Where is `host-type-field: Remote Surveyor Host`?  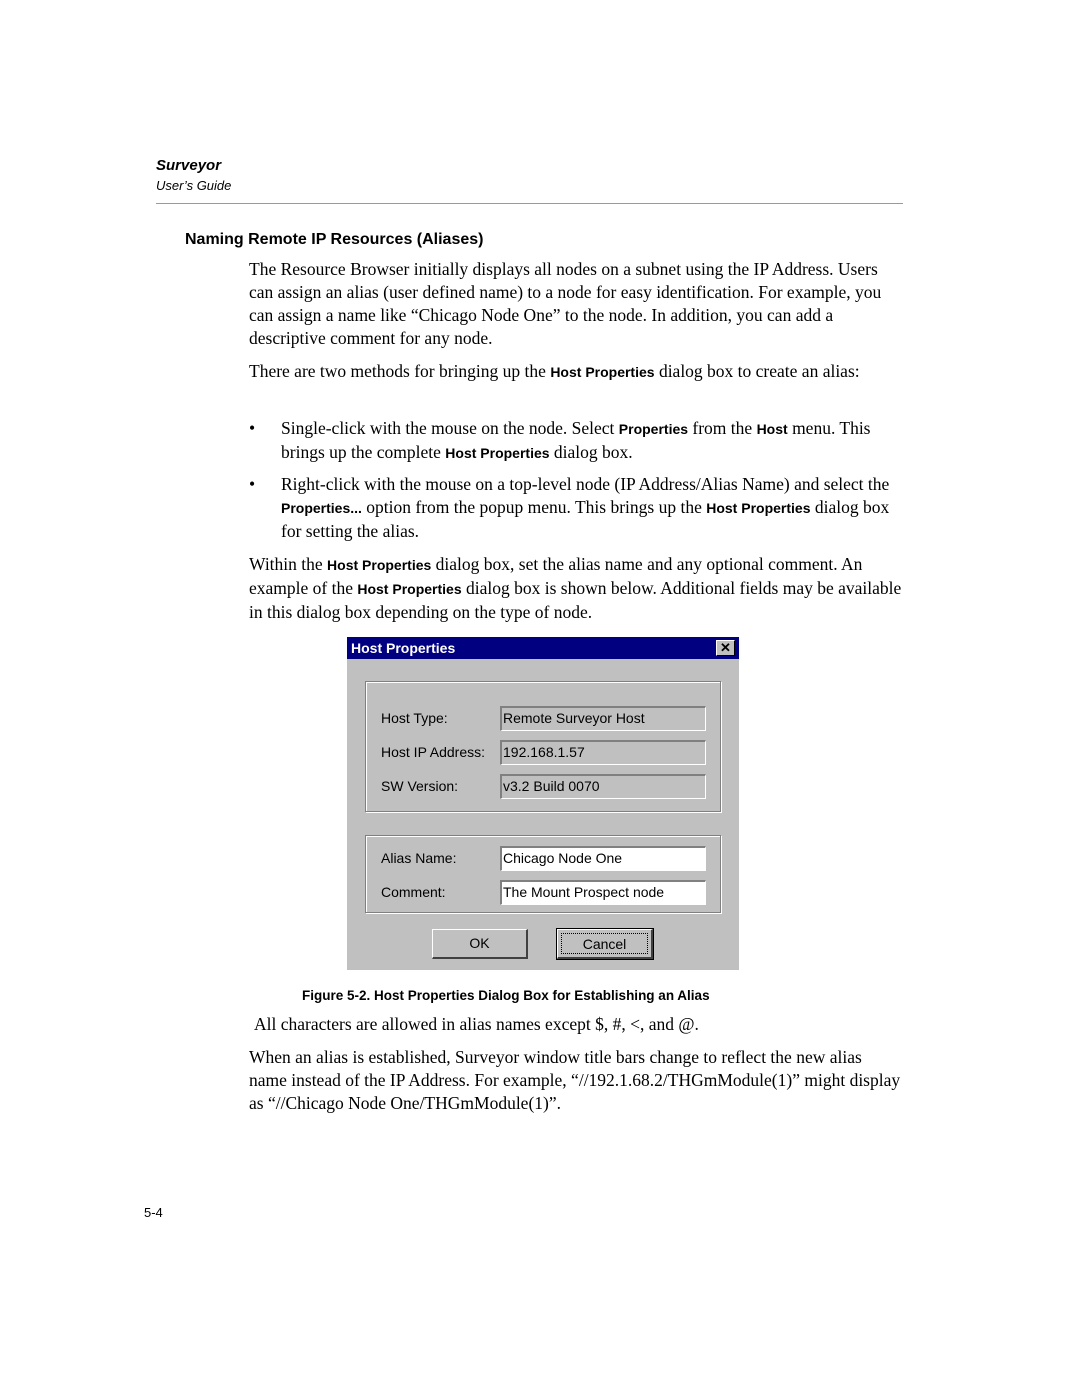 host-type-field: Remote Surveyor Host is located at coordinates (603, 718).